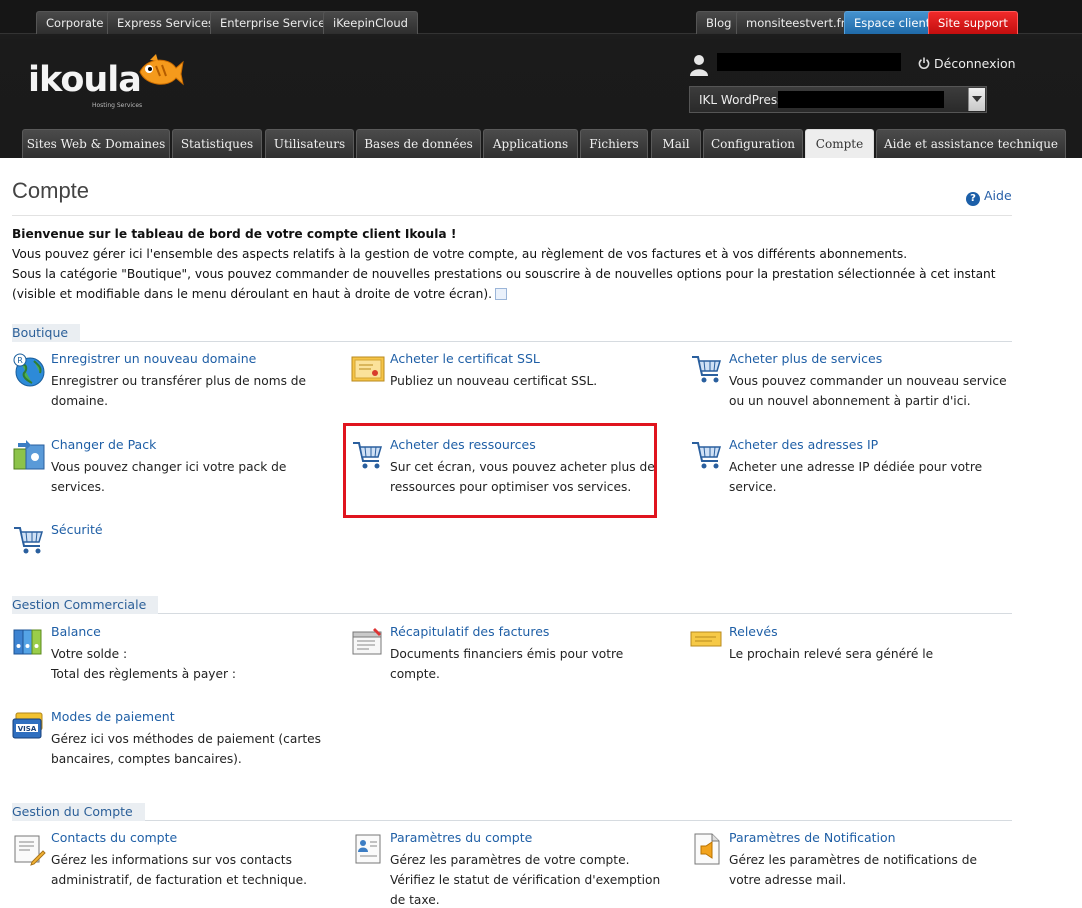 This screenshot has width=1082, height=908. What do you see at coordinates (161, 70) in the screenshot?
I see `fish-icon` at bounding box center [161, 70].